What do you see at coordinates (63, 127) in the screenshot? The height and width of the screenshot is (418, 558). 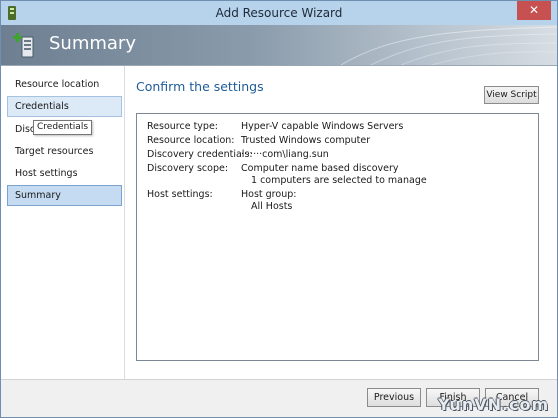 I see `credentials-tooltip: Credentials` at bounding box center [63, 127].